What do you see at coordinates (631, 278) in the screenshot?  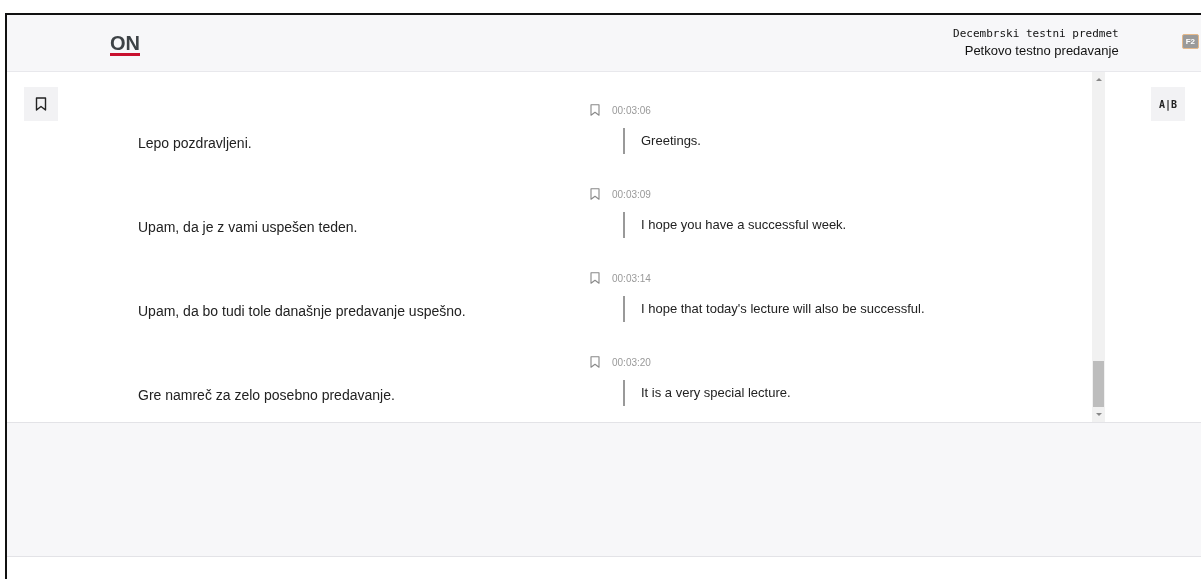 I see `timestamp: 00:03:14` at bounding box center [631, 278].